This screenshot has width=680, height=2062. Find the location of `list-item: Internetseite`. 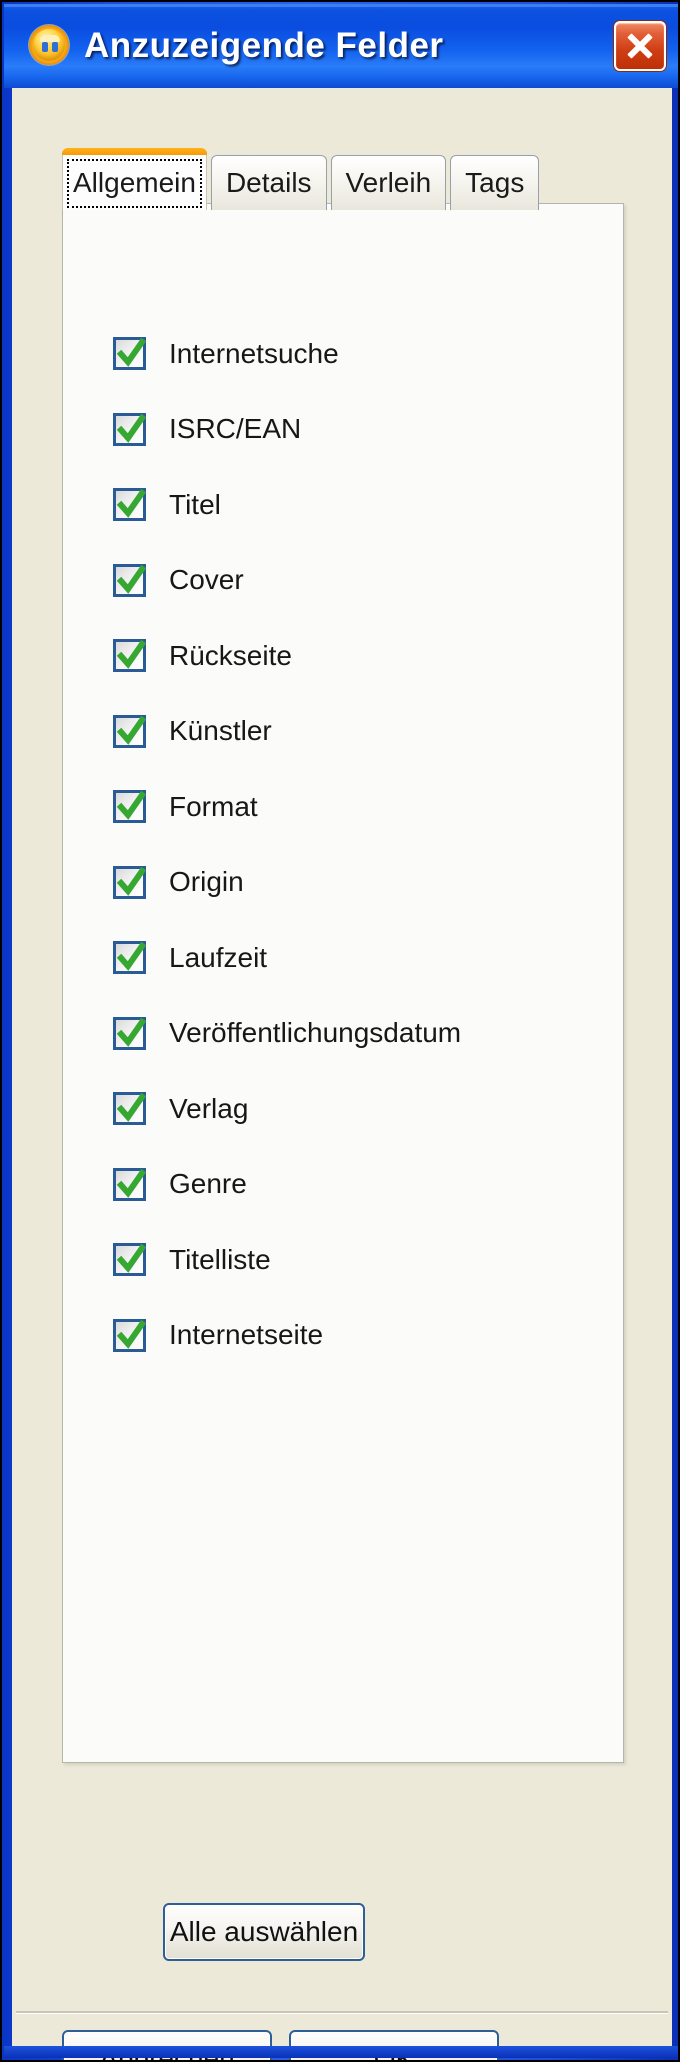

list-item: Internetseite is located at coordinates (363, 1336).